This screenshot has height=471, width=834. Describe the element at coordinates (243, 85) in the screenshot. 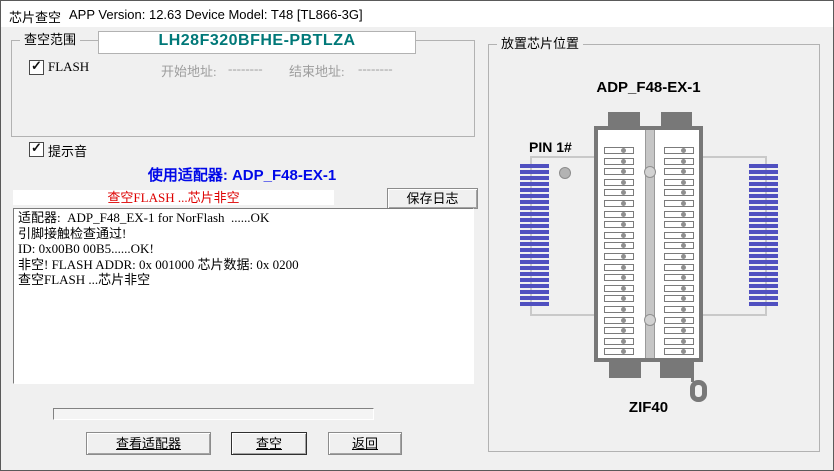

I see `blank-check-range-group: 查空范围` at that location.